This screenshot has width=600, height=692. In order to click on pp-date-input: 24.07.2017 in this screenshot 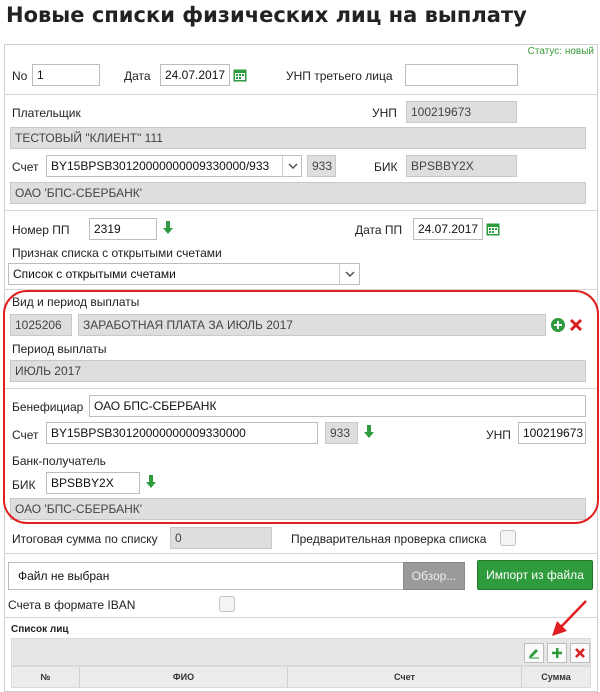, I will do `click(448, 229)`.